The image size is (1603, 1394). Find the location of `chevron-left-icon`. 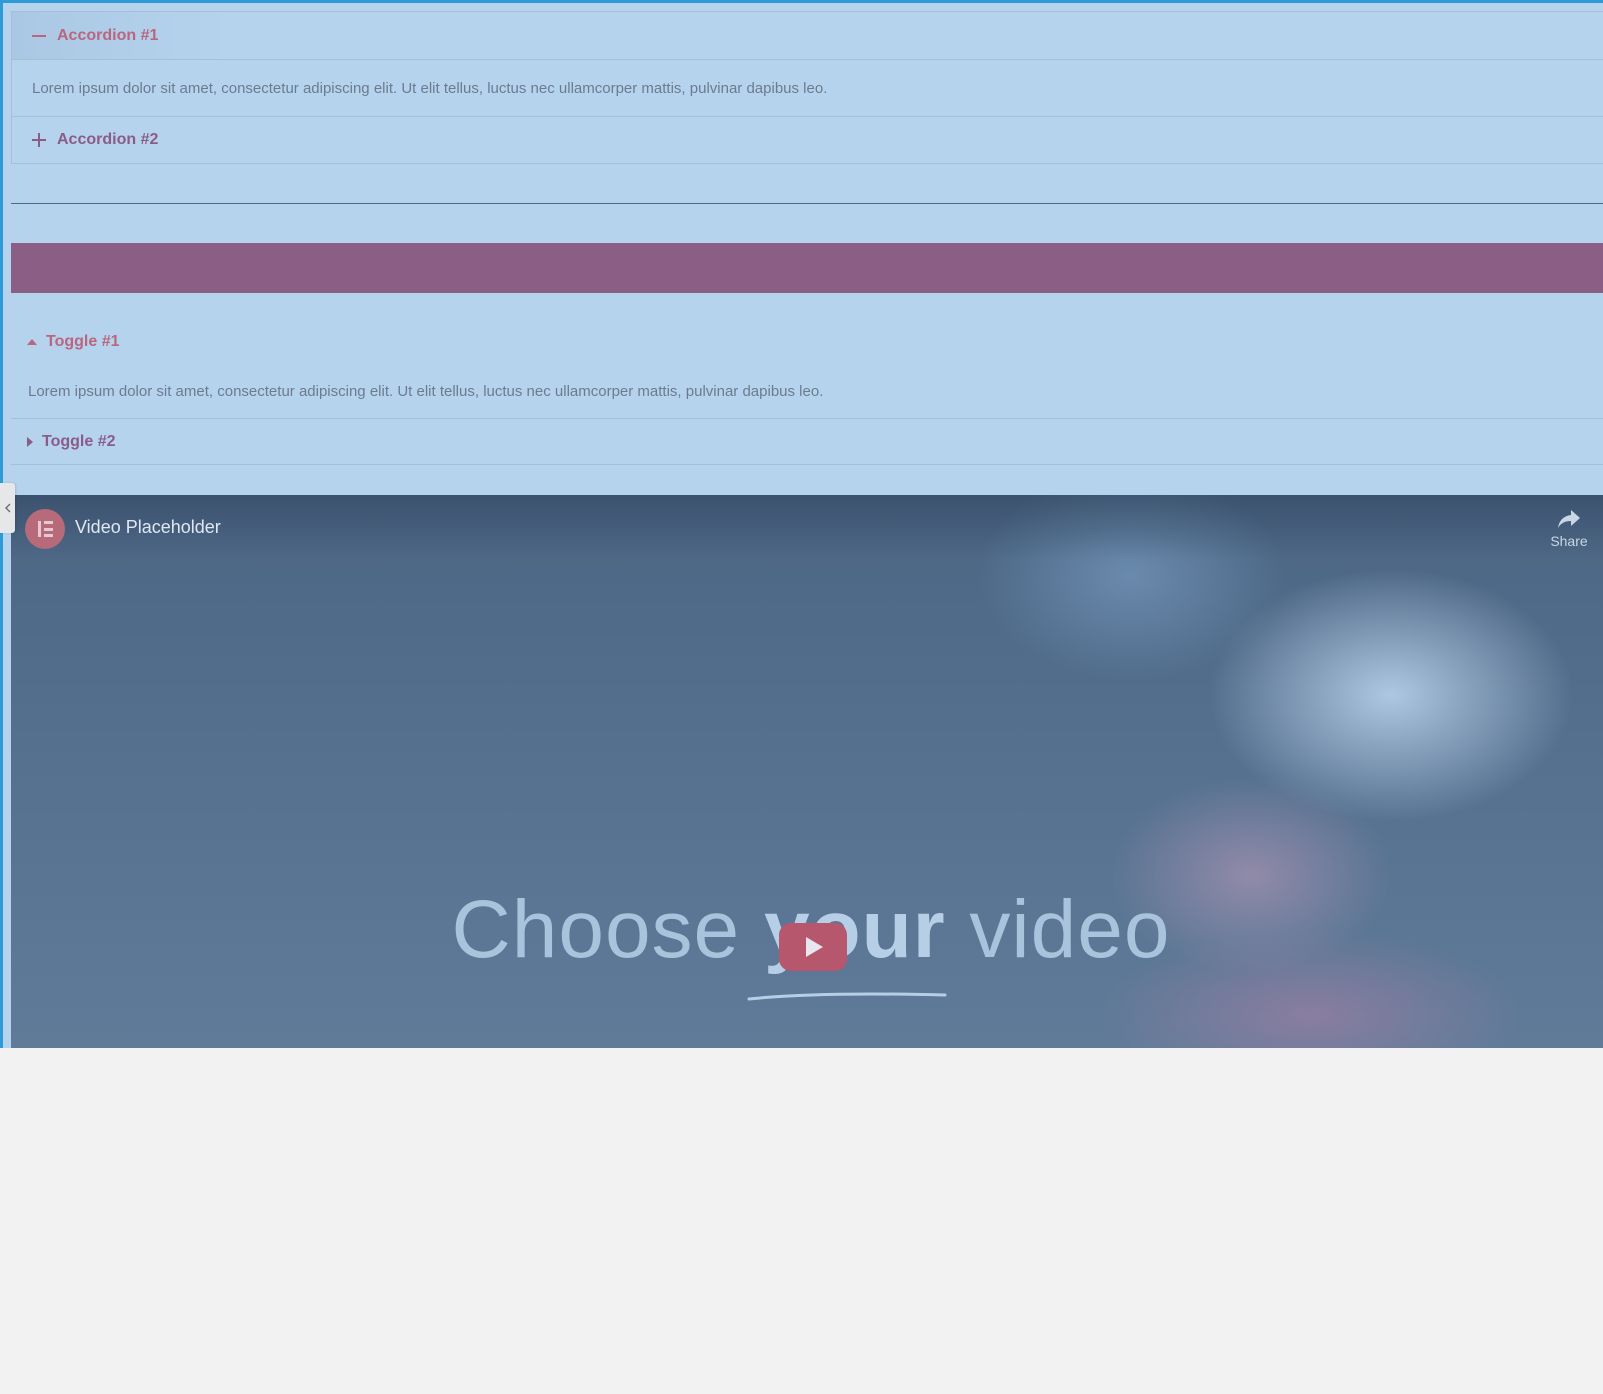

chevron-left-icon is located at coordinates (7, 508).